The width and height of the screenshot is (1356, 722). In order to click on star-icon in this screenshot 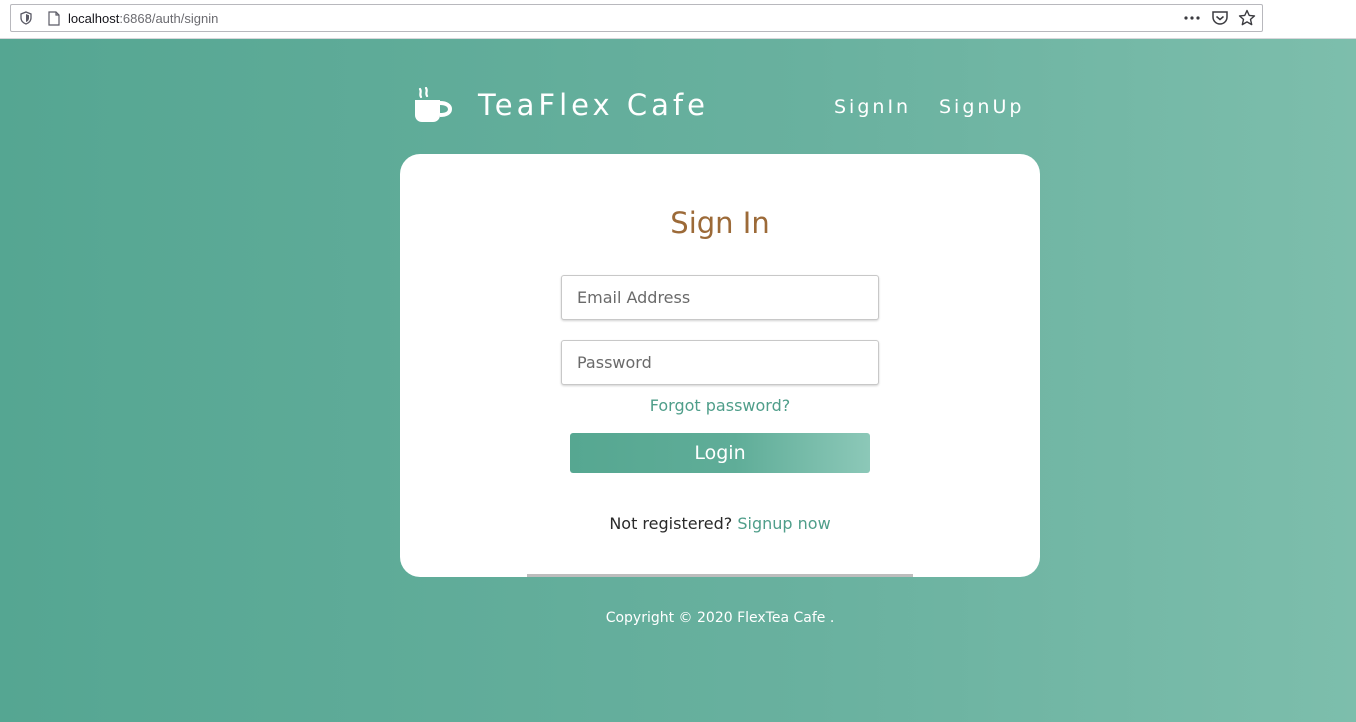, I will do `click(1247, 18)`.